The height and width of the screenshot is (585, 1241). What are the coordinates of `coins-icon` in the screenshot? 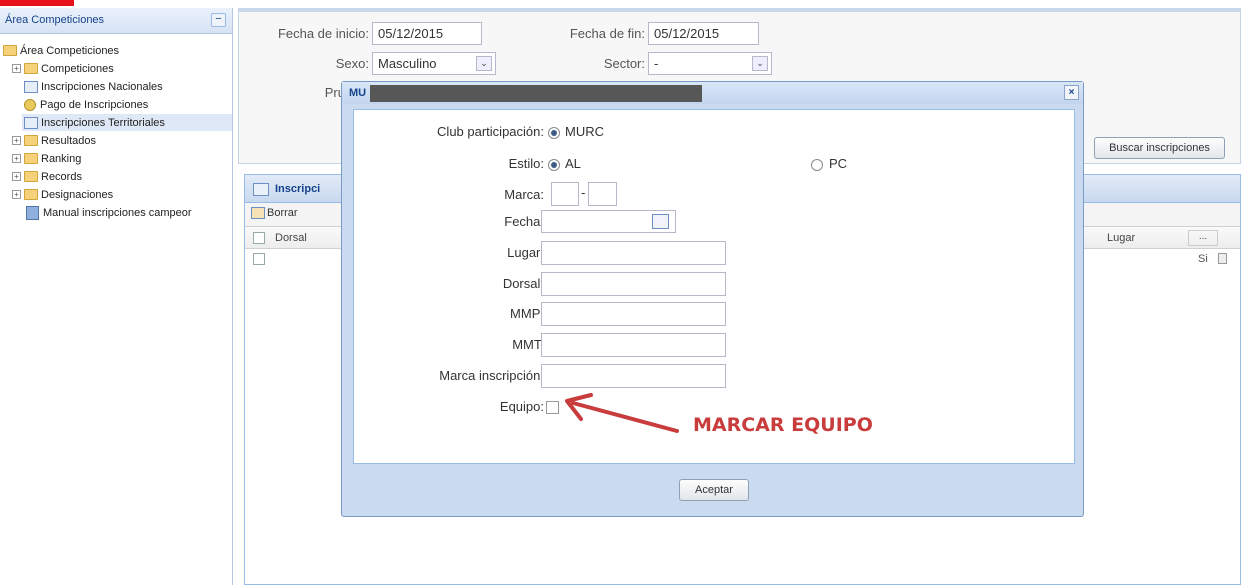 It's located at (30, 104).